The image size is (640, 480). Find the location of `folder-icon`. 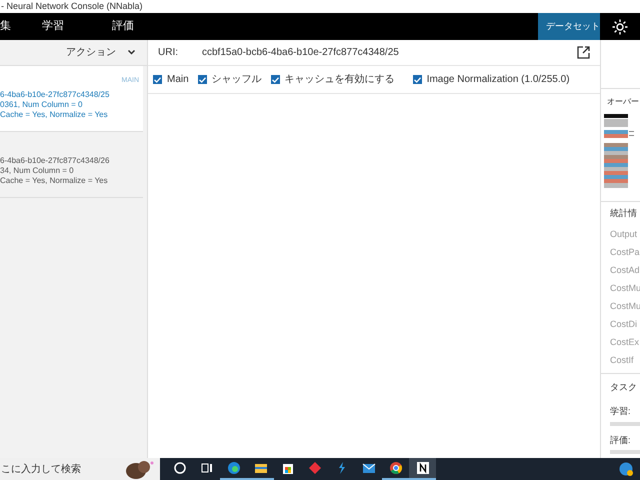

folder-icon is located at coordinates (261, 468).